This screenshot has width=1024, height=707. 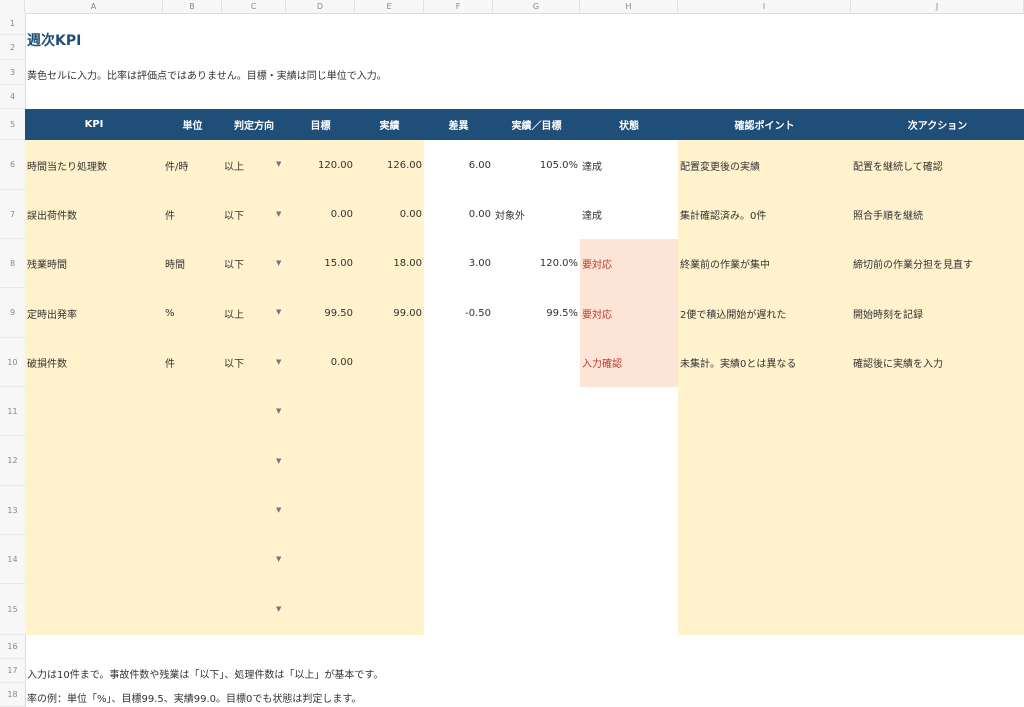 I want to click on row-header: 6, so click(x=12, y=165).